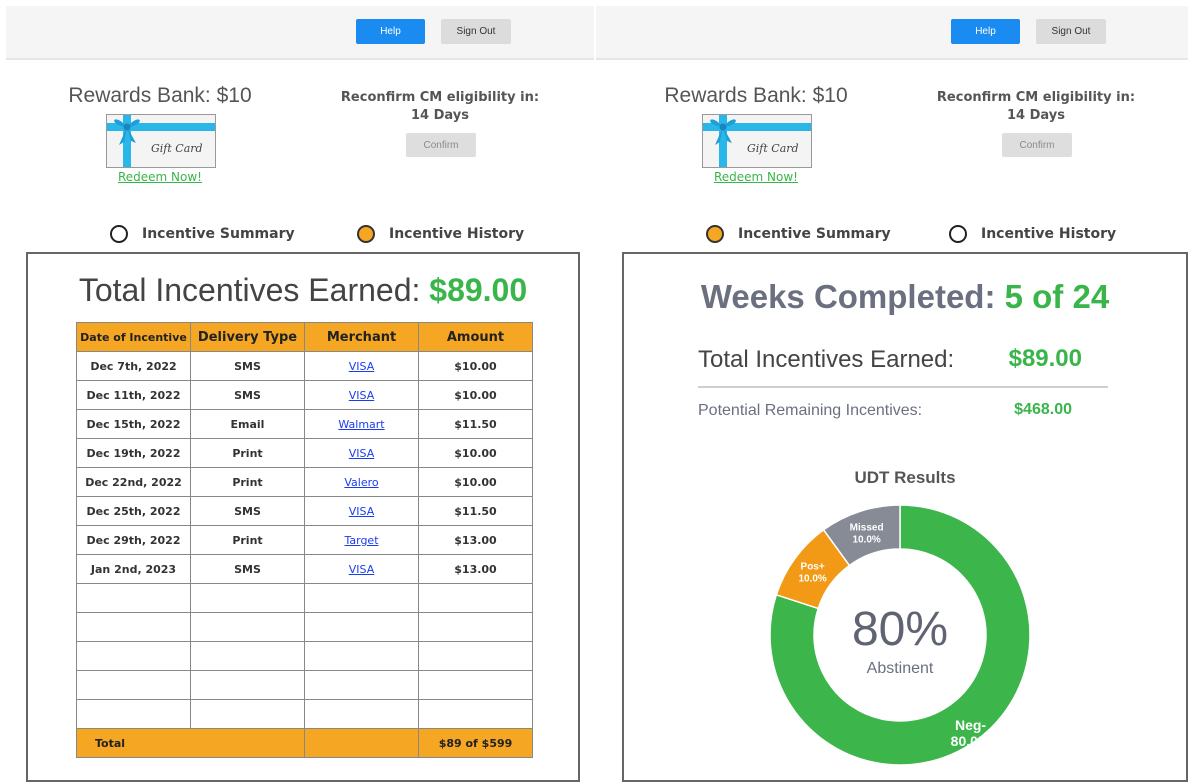  I want to click on total-row: Total $89 of $599, so click(304, 743).